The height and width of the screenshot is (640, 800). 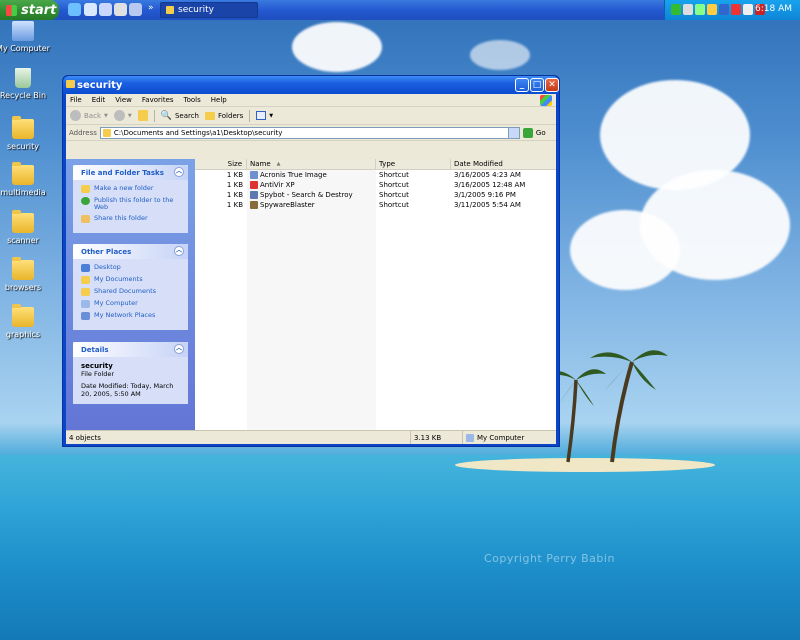 I want to click on place-my-documents: My Documents, so click(x=131, y=280).